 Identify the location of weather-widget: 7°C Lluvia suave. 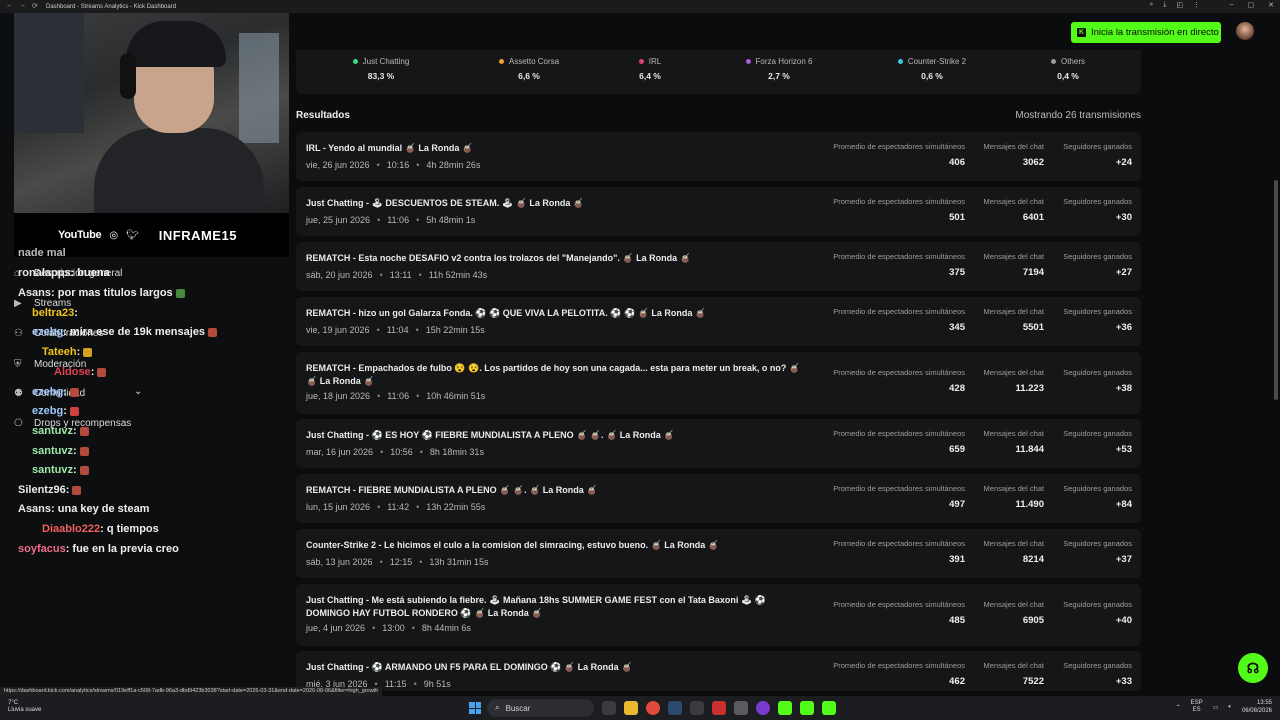
(24, 707).